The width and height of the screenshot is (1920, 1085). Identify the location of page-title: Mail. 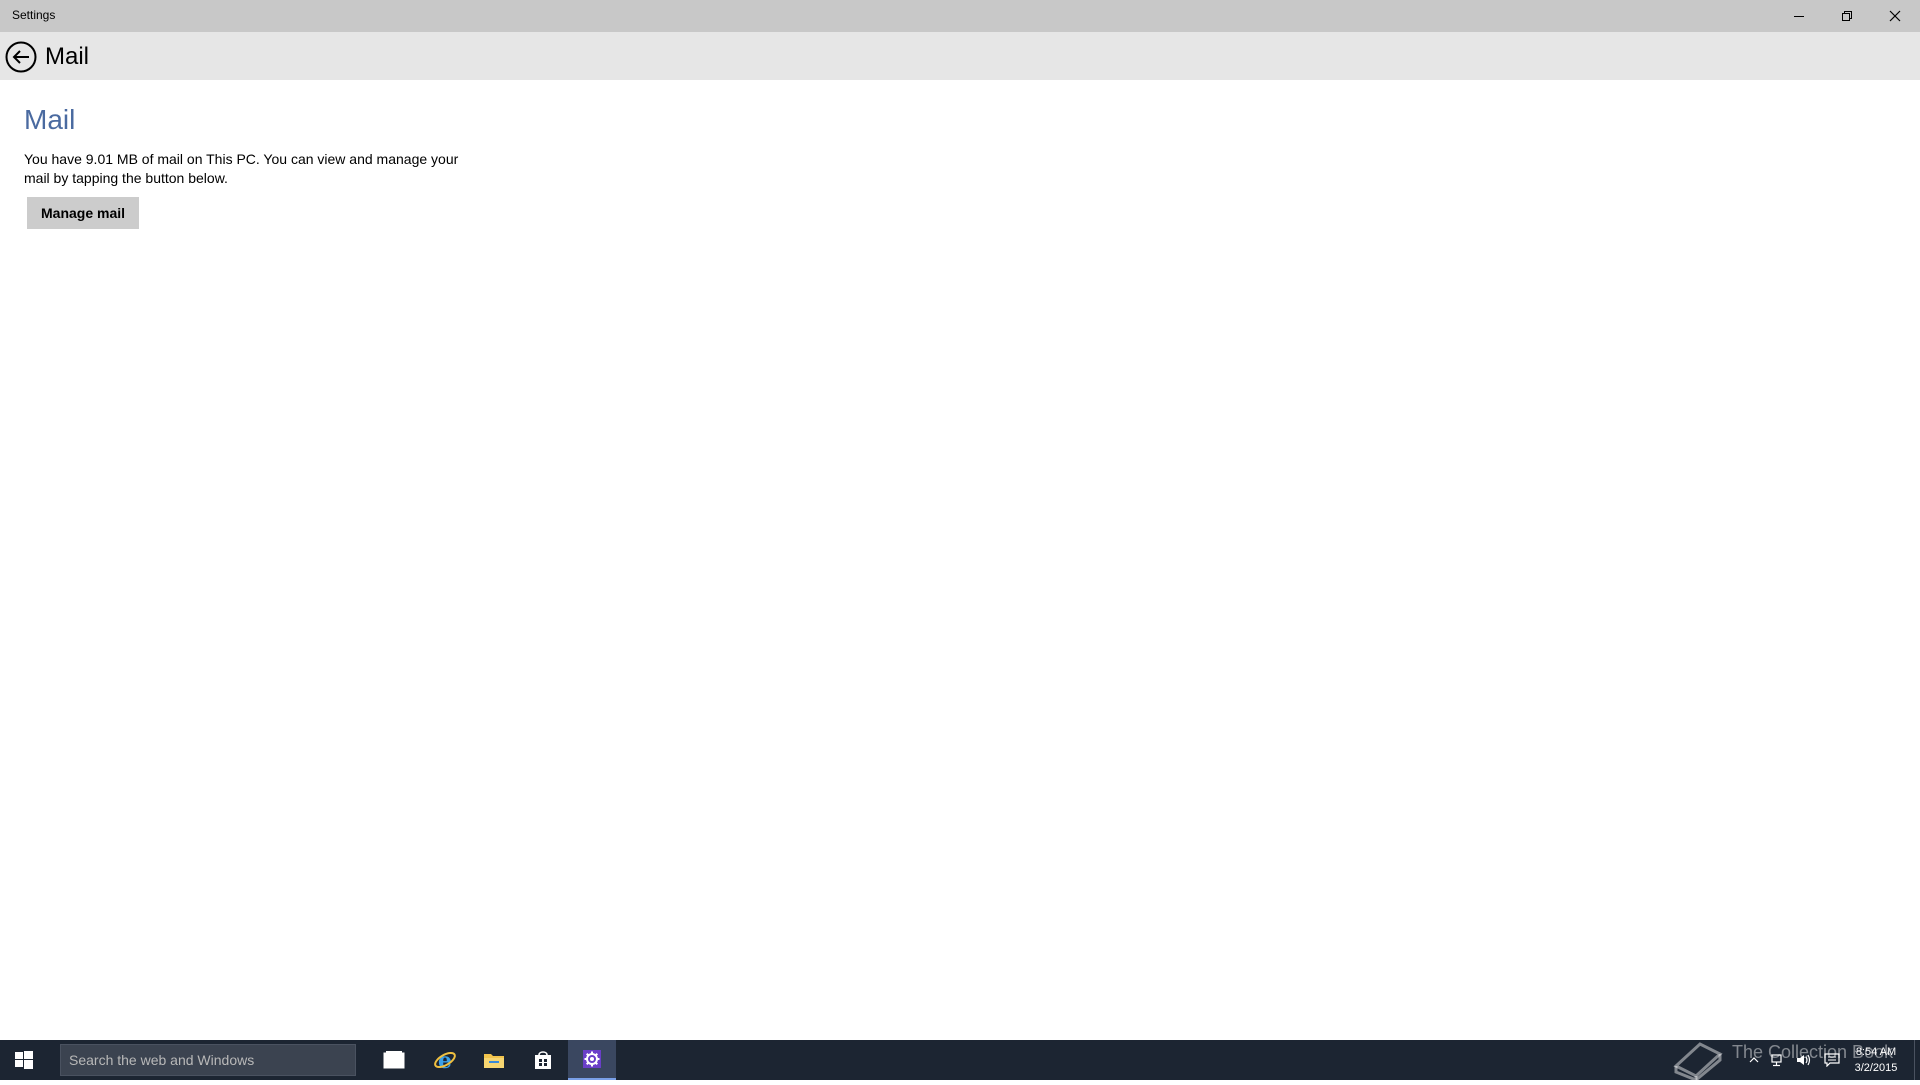
(67, 56).